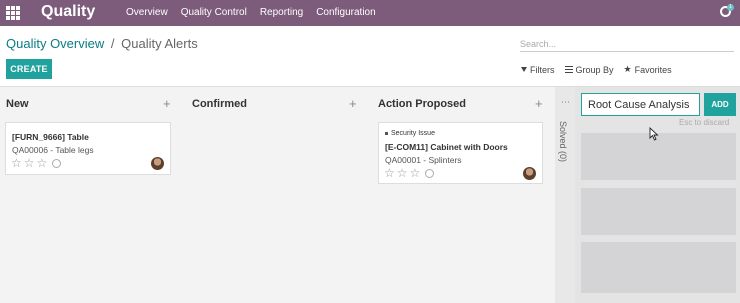 The width and height of the screenshot is (740, 303). I want to click on column-title: Confirmed, so click(219, 104).